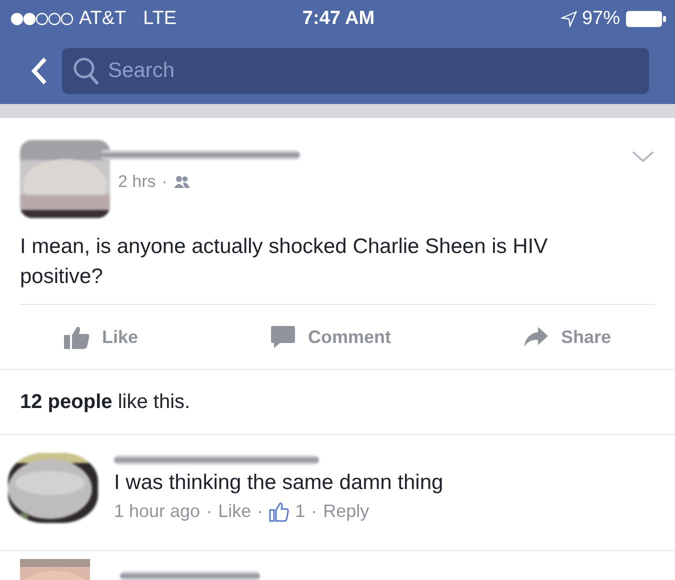 The height and width of the screenshot is (580, 675). What do you see at coordinates (535, 337) in the screenshot?
I see `share-arrow-icon` at bounding box center [535, 337].